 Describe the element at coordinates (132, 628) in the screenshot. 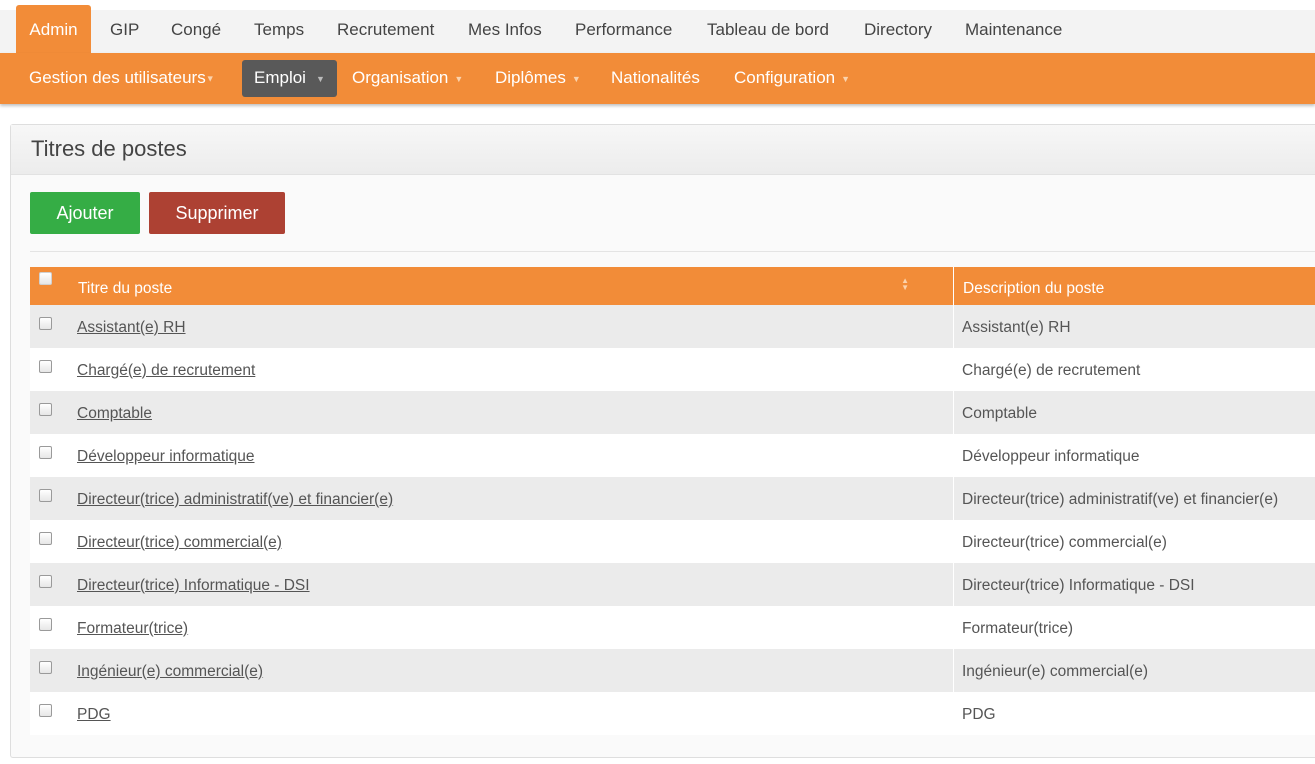

I see `job-title-link: Formateur(trice)` at that location.